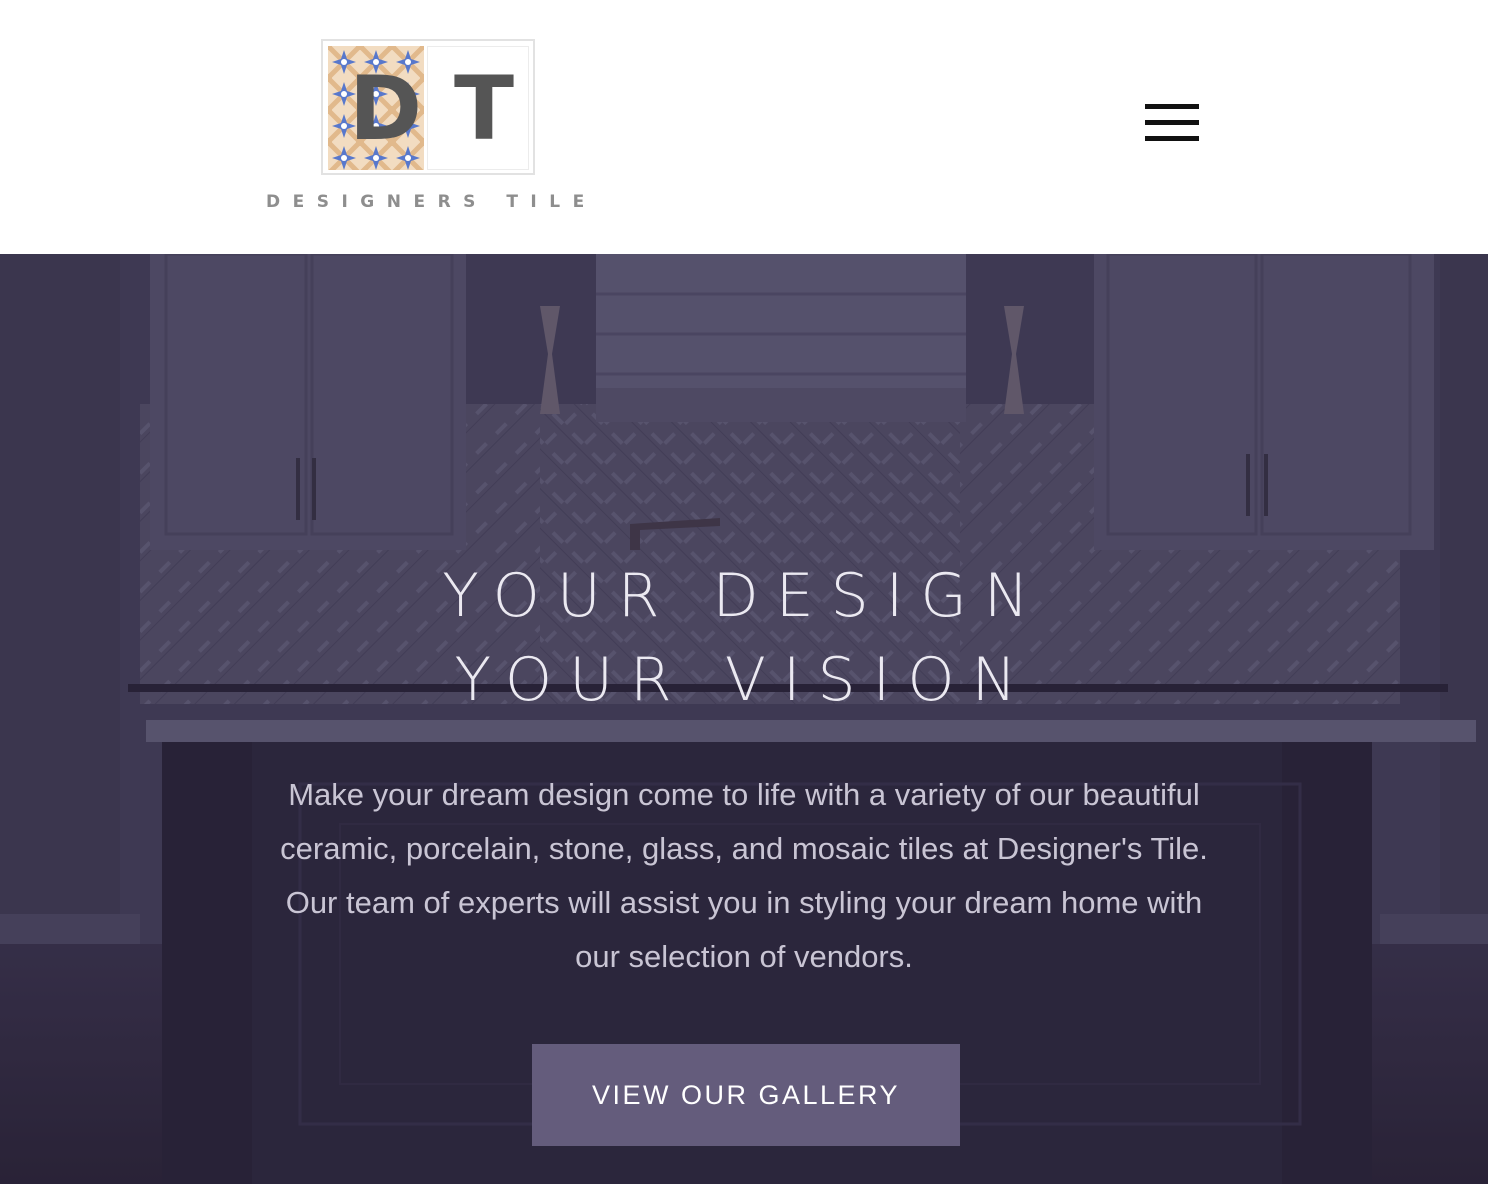 Image resolution: width=1488 pixels, height=1184 pixels. Describe the element at coordinates (484, 108) in the screenshot. I see `logo-letter-t: T` at that location.